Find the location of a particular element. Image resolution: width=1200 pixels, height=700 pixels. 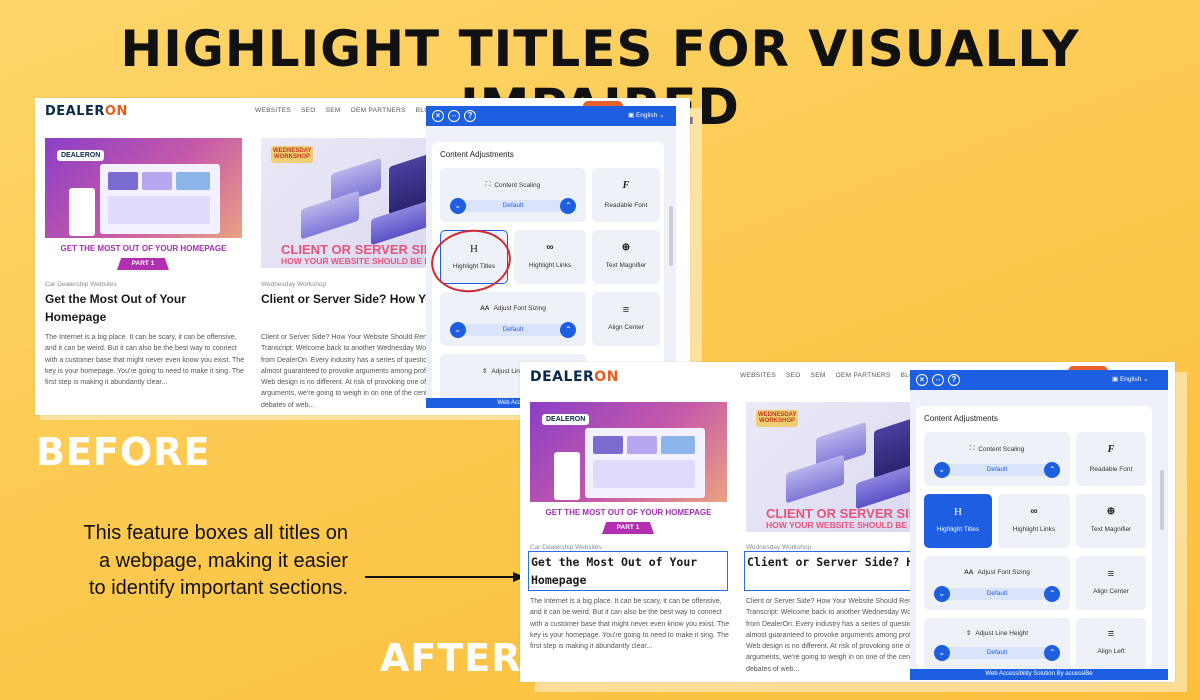

thumbnail-title: CLIENT OR SERVER SIDE? is located at coordinates (365, 249).